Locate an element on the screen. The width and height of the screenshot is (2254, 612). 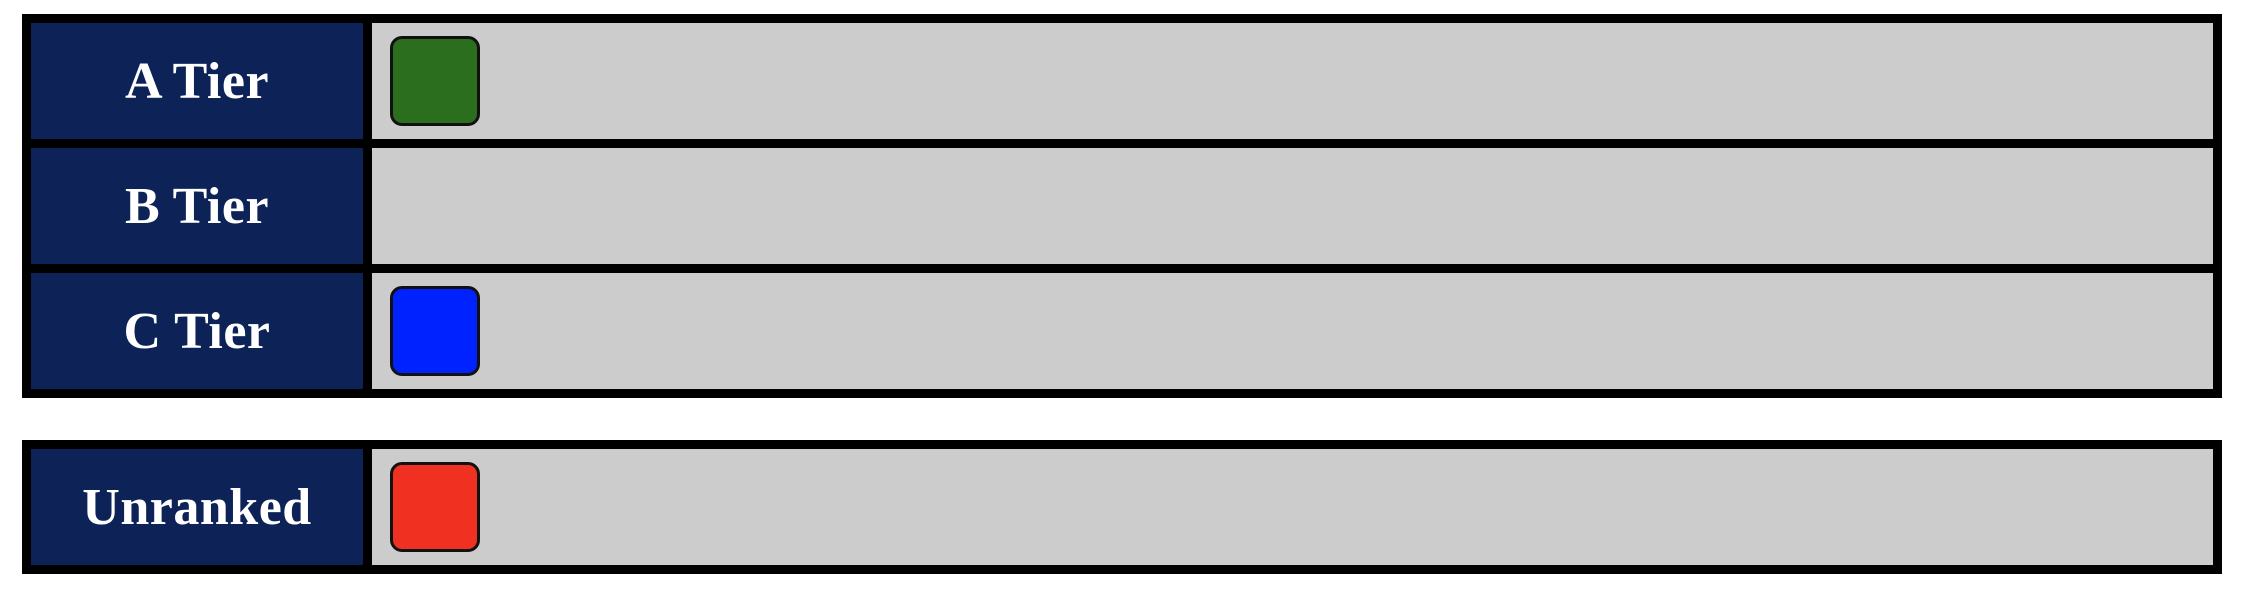
tier-item-red is located at coordinates (435, 507).